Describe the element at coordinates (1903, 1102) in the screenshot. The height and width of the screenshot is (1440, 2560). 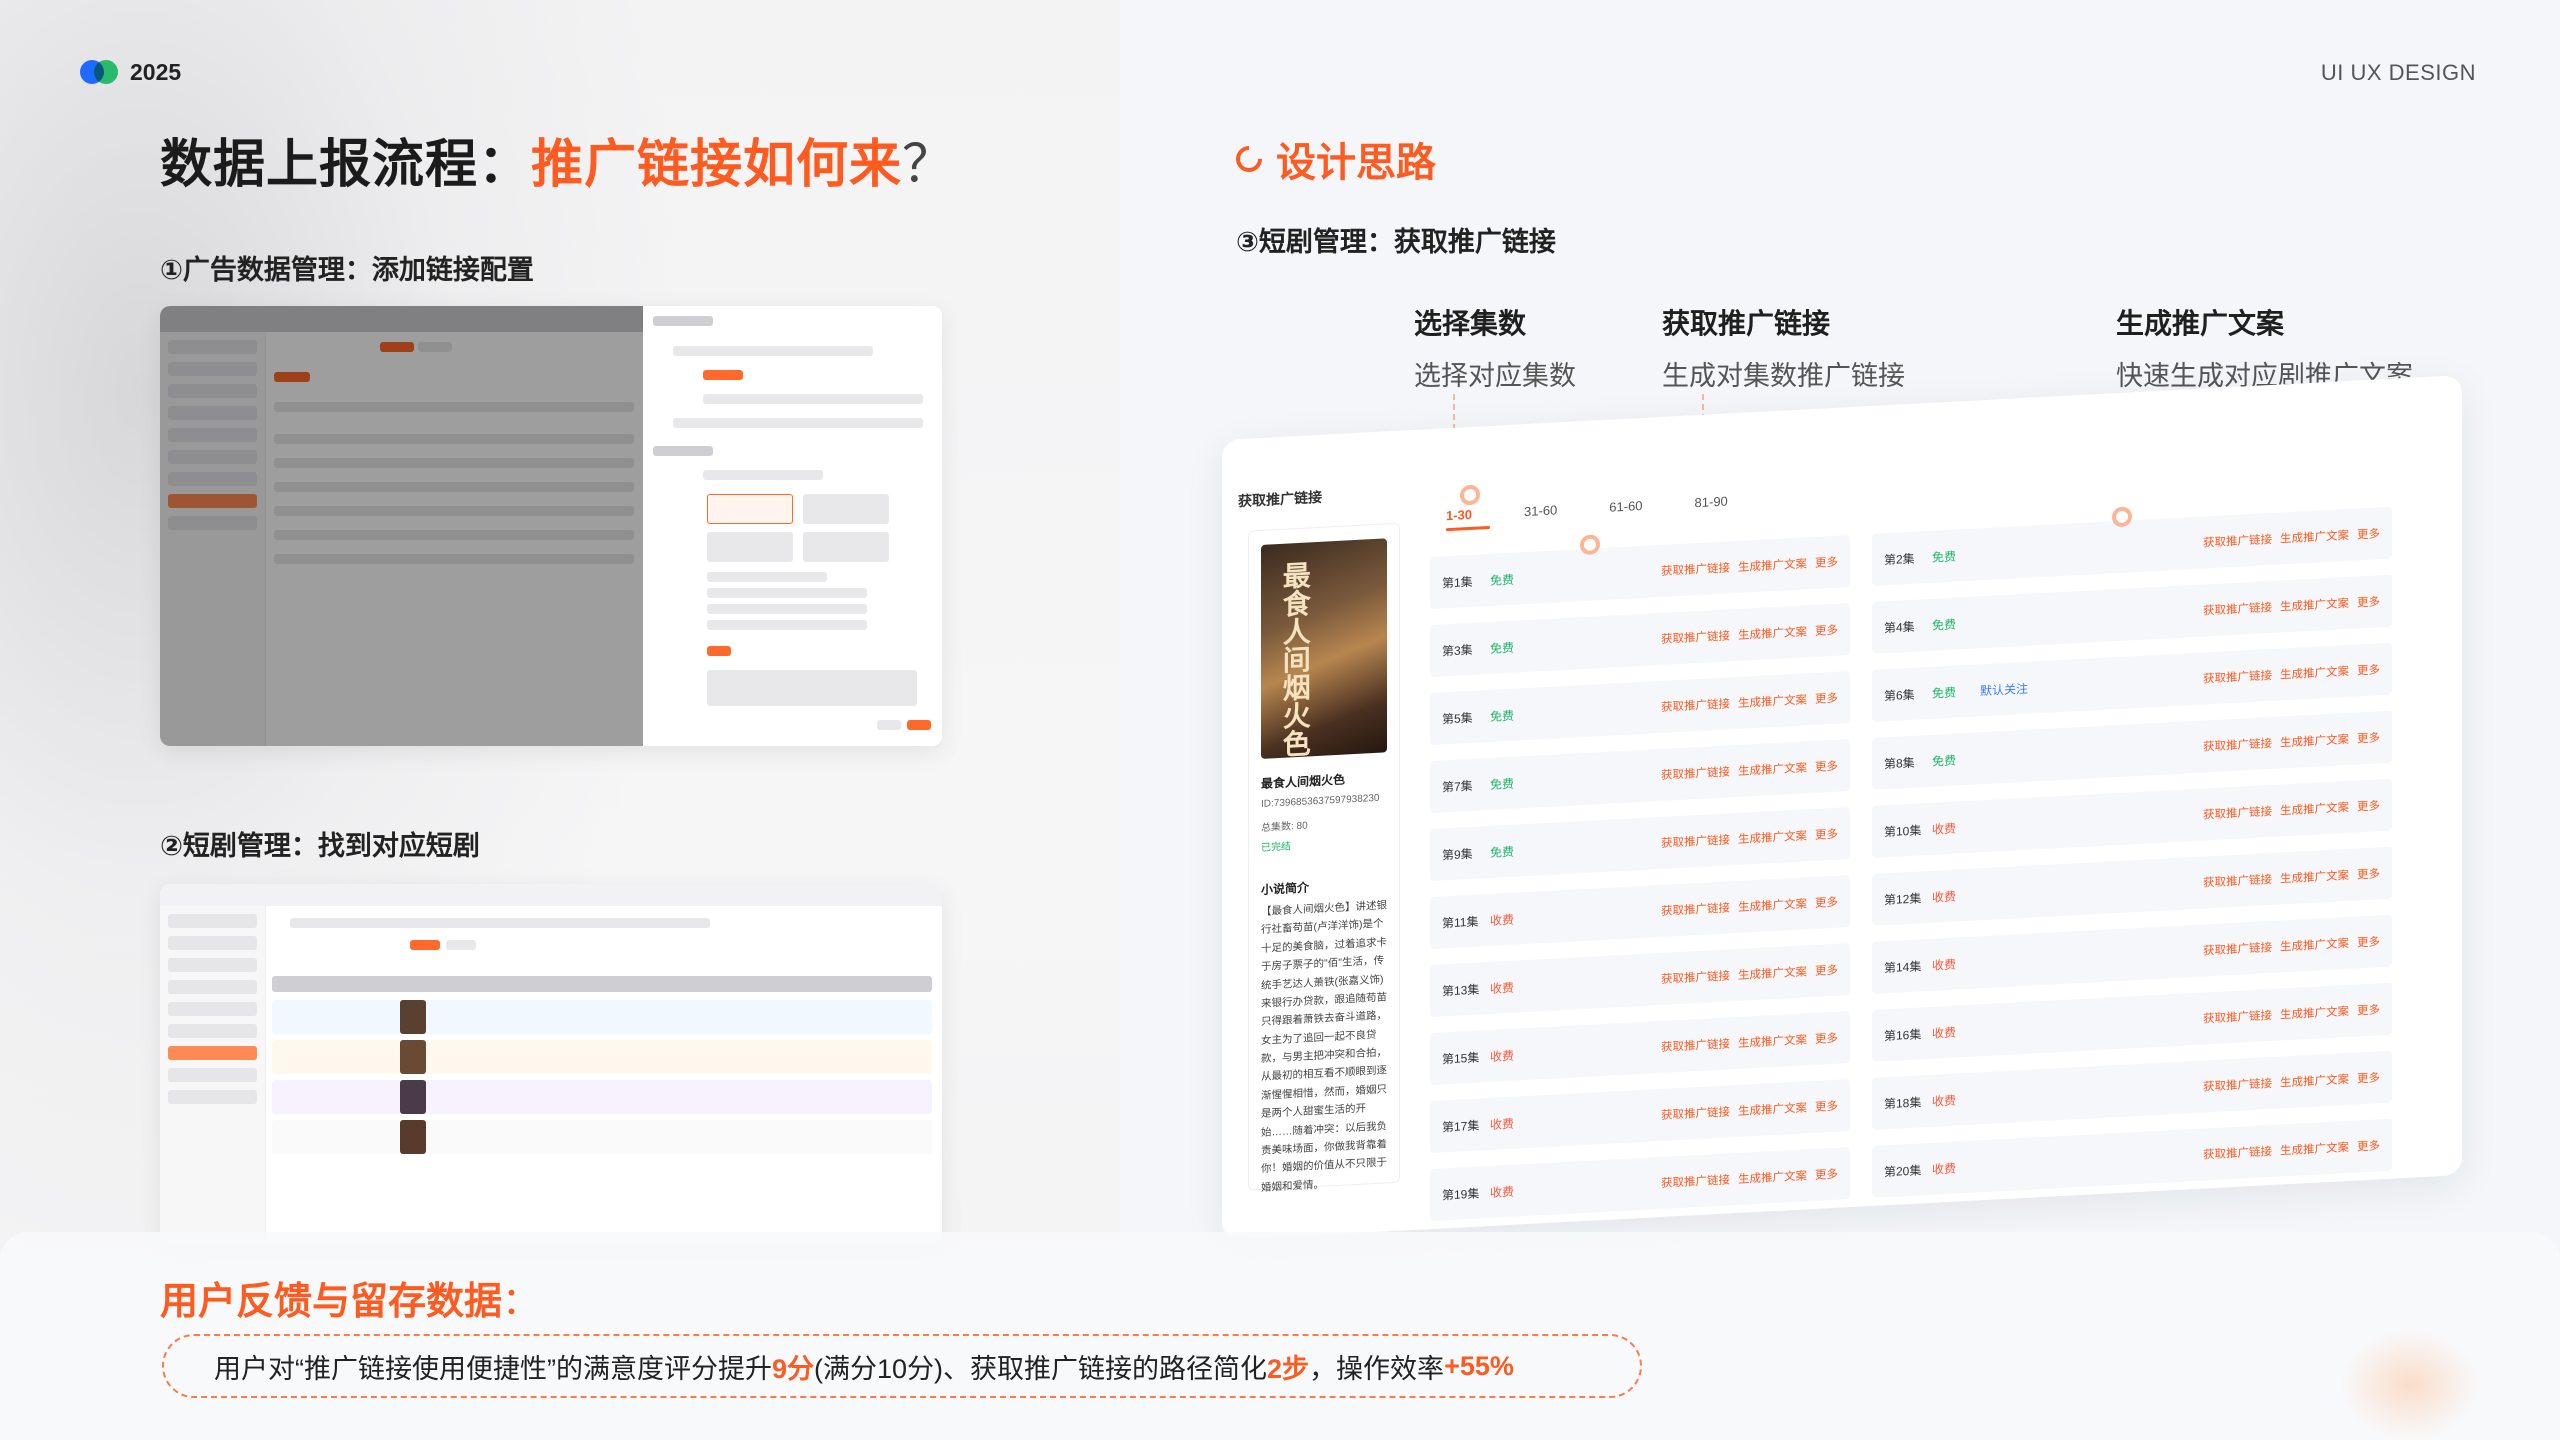
I see `episode-label: 第18集` at that location.